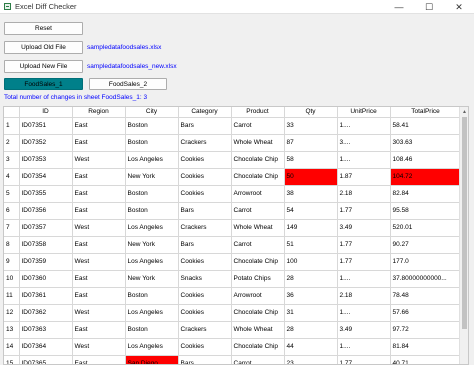 The height and width of the screenshot is (365, 474). What do you see at coordinates (311, 313) in the screenshot?
I see `table-cell: 31` at bounding box center [311, 313].